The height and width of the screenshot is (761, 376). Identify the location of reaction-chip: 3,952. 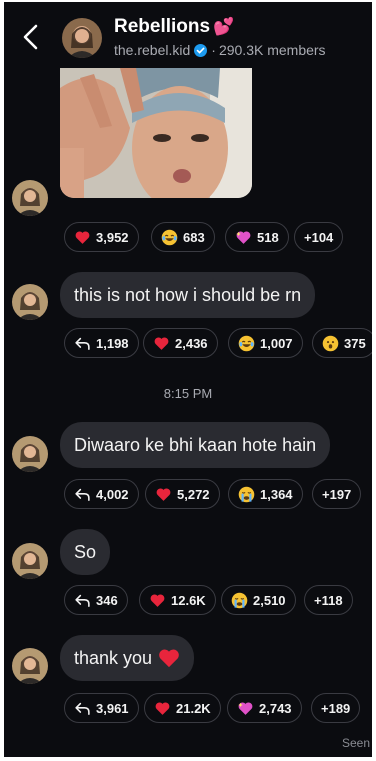
(101, 237).